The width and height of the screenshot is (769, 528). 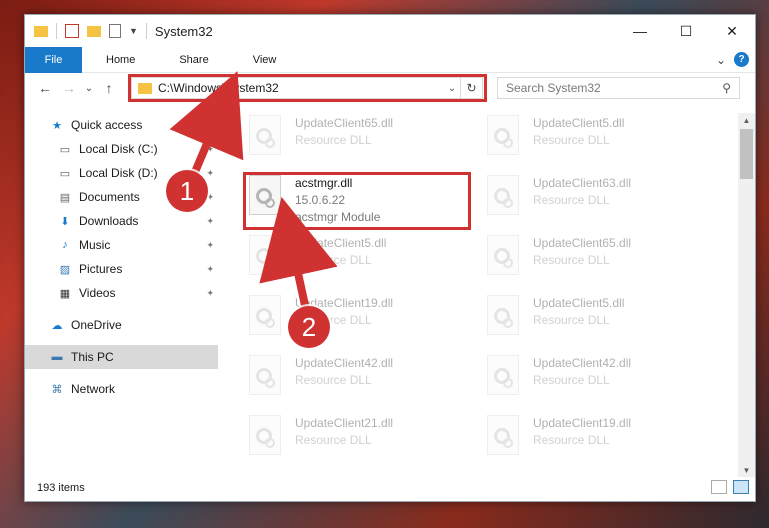 What do you see at coordinates (107, 125) in the screenshot?
I see `sidebar-item-label: Quick access` at bounding box center [107, 125].